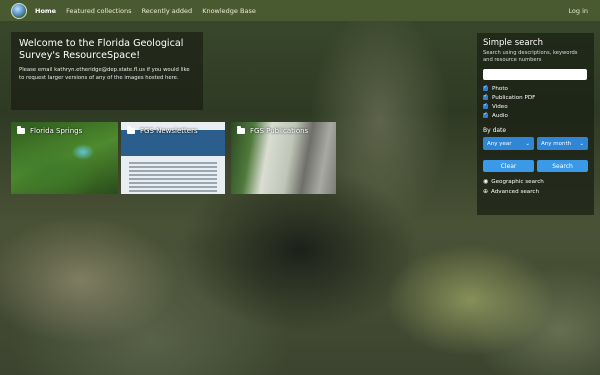 This screenshot has width=600, height=375. I want to click on nav-home: Home, so click(45, 11).